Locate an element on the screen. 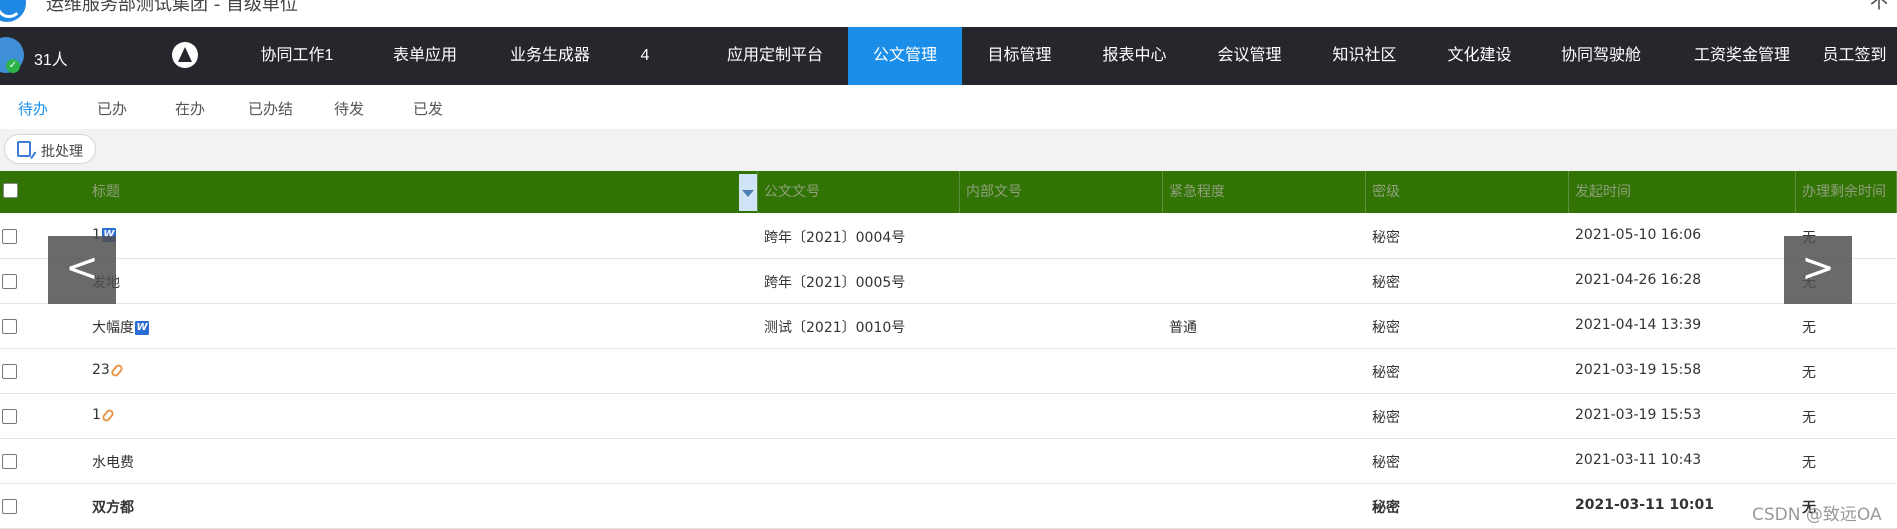 This screenshot has width=1897, height=529. table-row: 双方都 秘密 2021-03-11 10:01 无 is located at coordinates (948, 506).